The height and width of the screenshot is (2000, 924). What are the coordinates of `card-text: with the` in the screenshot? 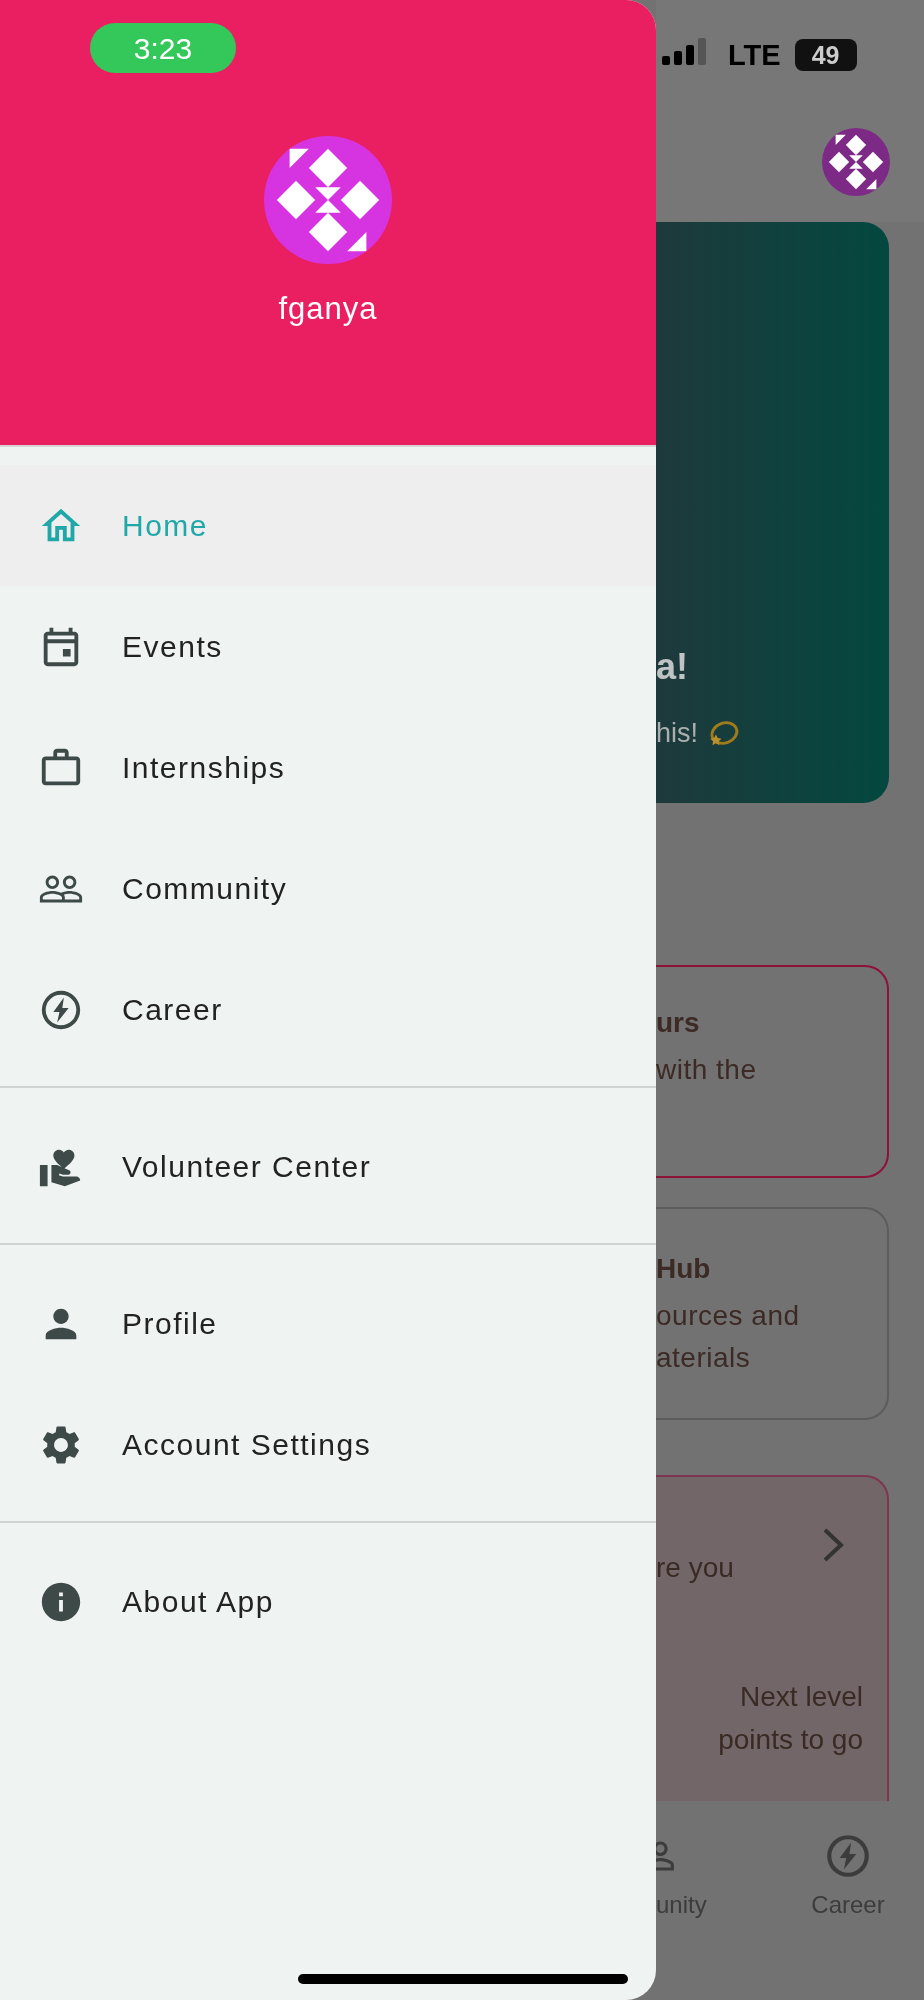 It's located at (707, 1070).